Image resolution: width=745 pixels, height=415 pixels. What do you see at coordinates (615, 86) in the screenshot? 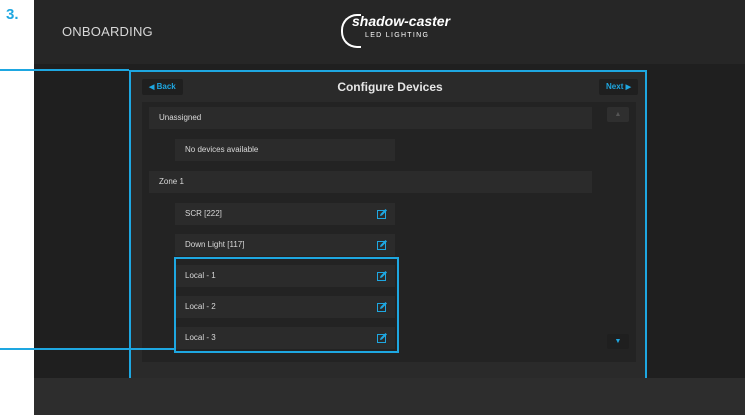
I see `next-label: Next` at bounding box center [615, 86].